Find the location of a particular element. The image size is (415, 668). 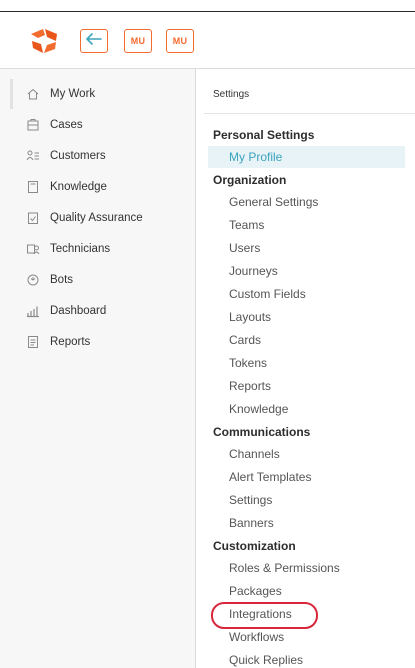

bar-chart-icon is located at coordinates (33, 311).